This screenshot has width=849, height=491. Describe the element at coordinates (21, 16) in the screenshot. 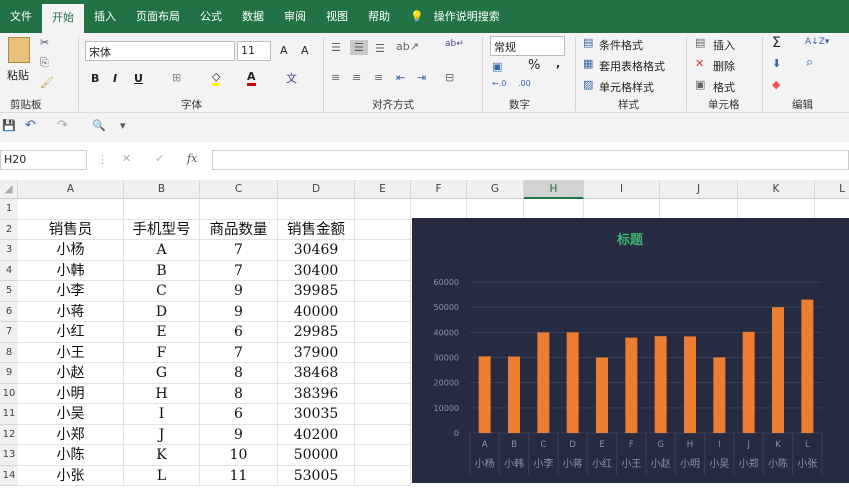

I see `tab-file: 文件` at that location.